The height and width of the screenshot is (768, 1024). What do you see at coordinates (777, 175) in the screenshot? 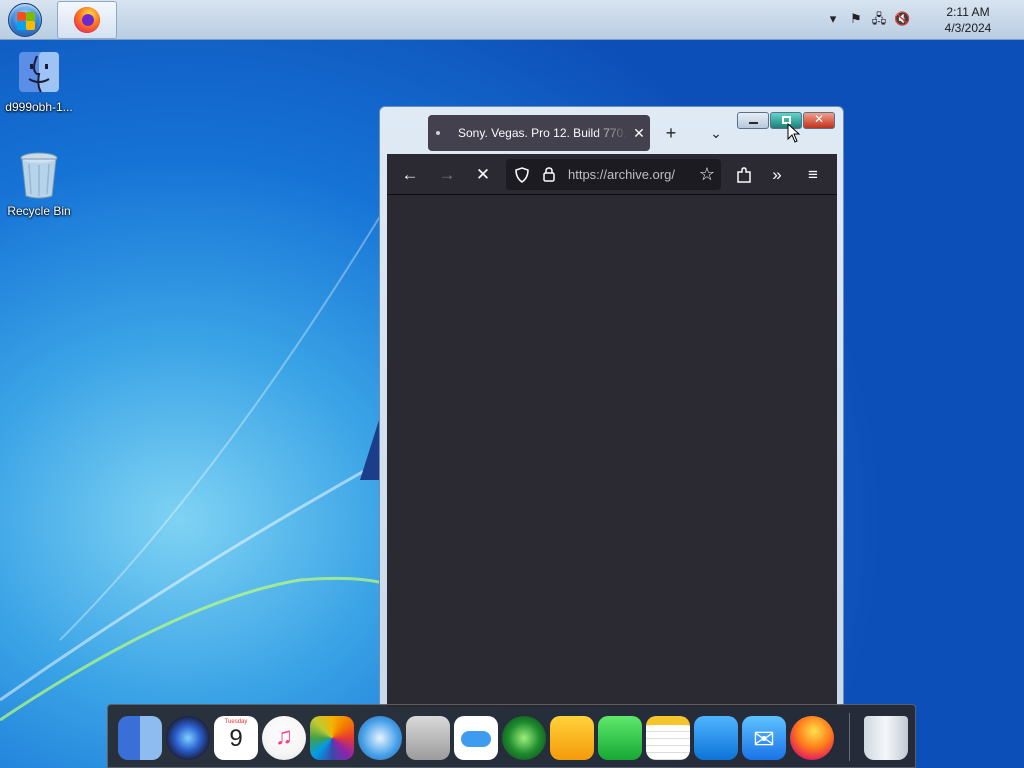
I see `overflow-chevron-icon: »` at bounding box center [777, 175].